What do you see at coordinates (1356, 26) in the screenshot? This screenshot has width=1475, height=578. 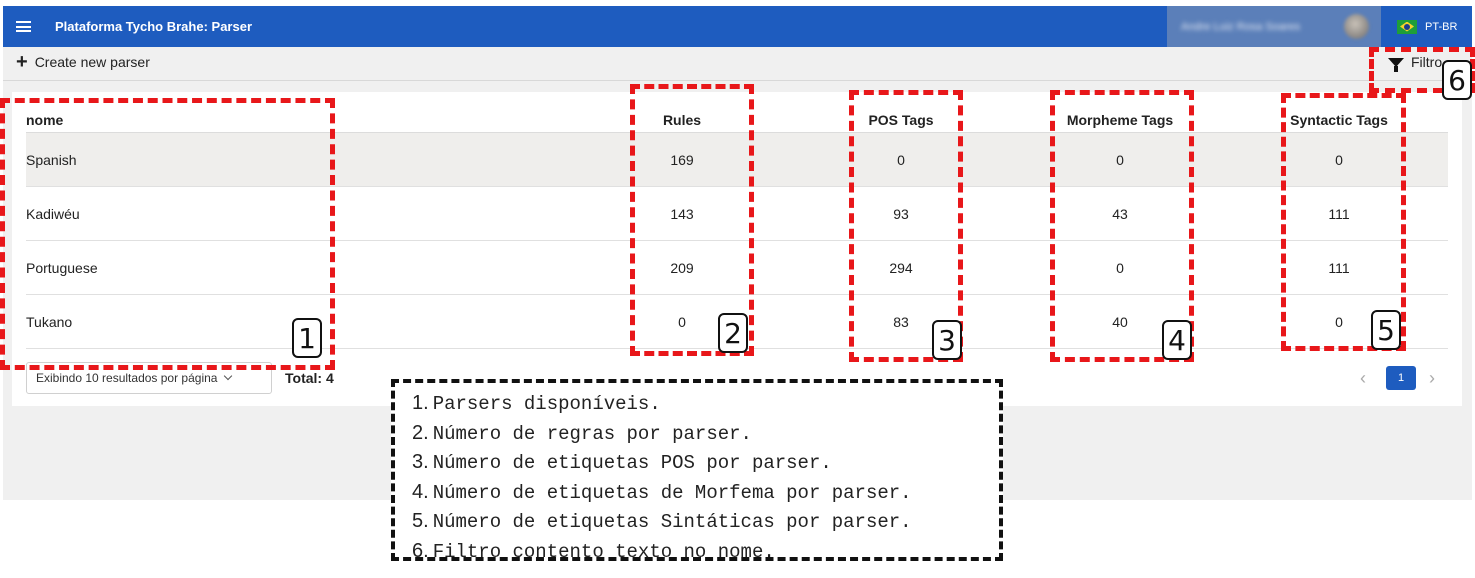 I see `avatar` at bounding box center [1356, 26].